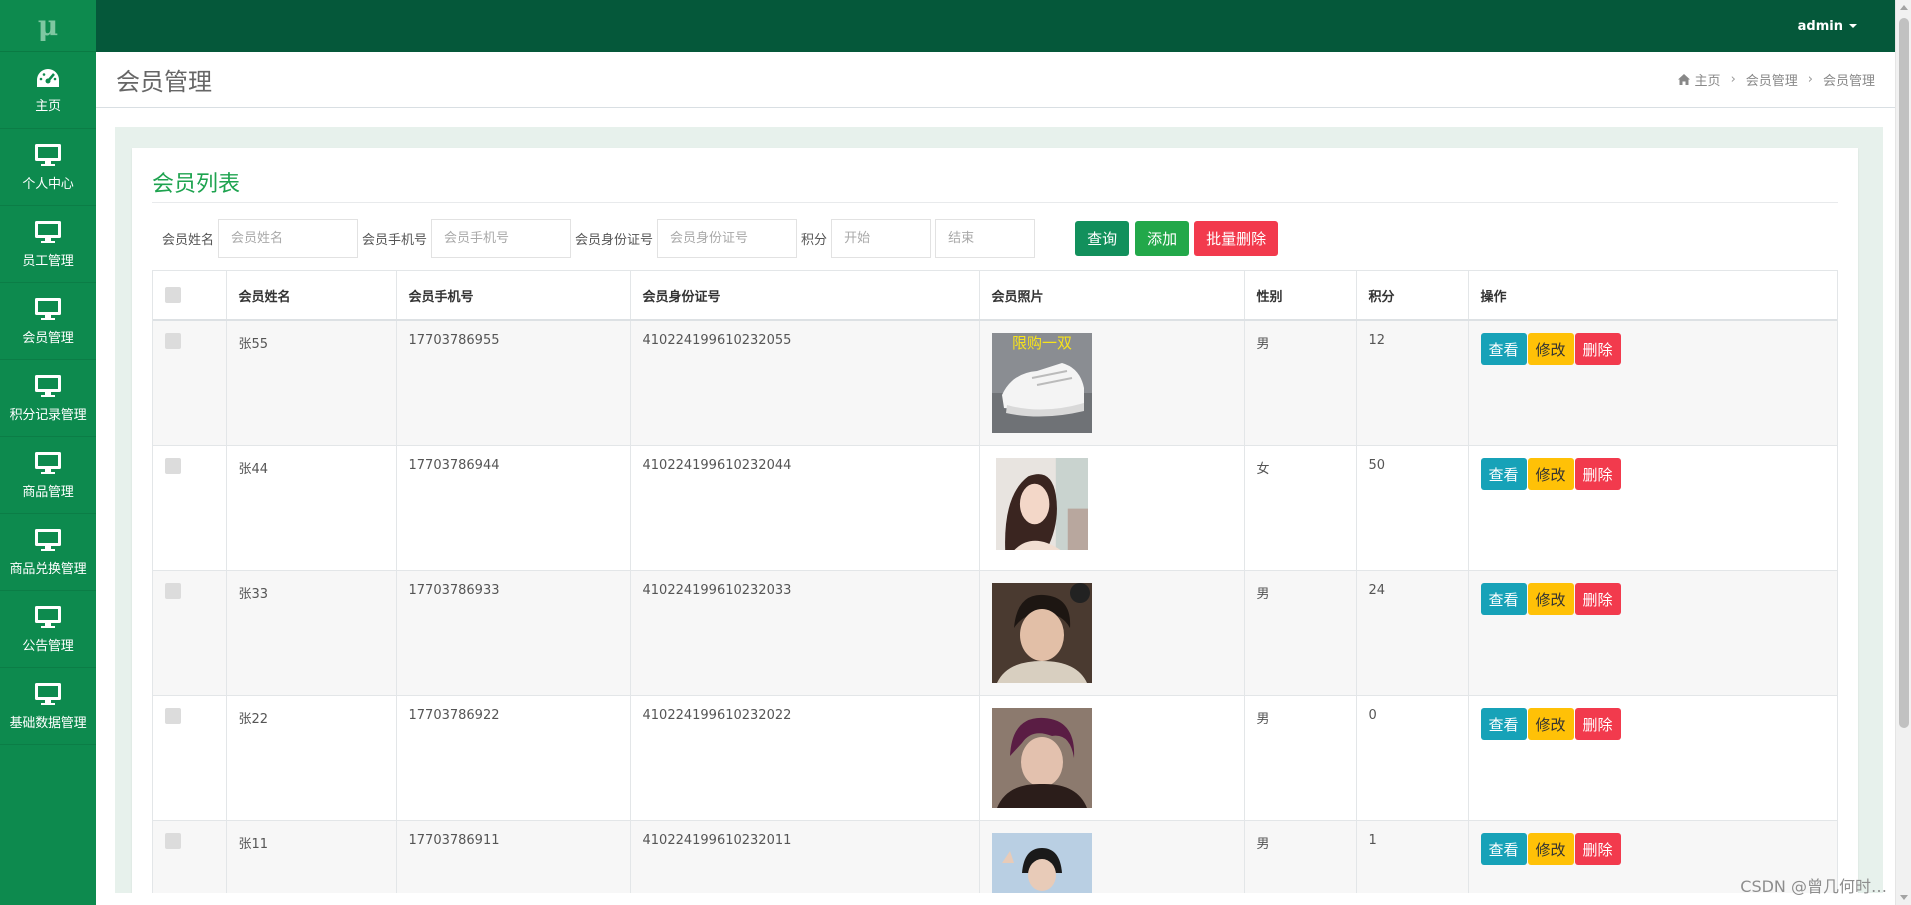 This screenshot has width=1911, height=905. I want to click on sidebar-item-label: 基础数据管理, so click(48, 723).